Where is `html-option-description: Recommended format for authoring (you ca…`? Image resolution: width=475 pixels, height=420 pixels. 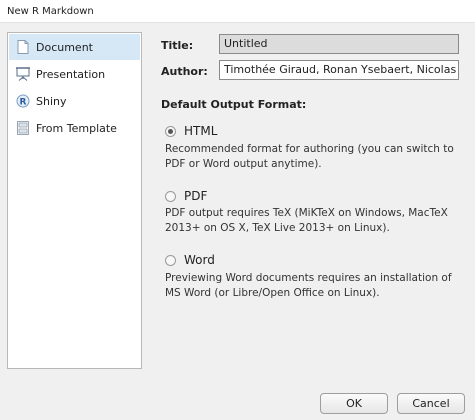 html-option-description: Recommended format for authoring (you ca… is located at coordinates (309, 156).